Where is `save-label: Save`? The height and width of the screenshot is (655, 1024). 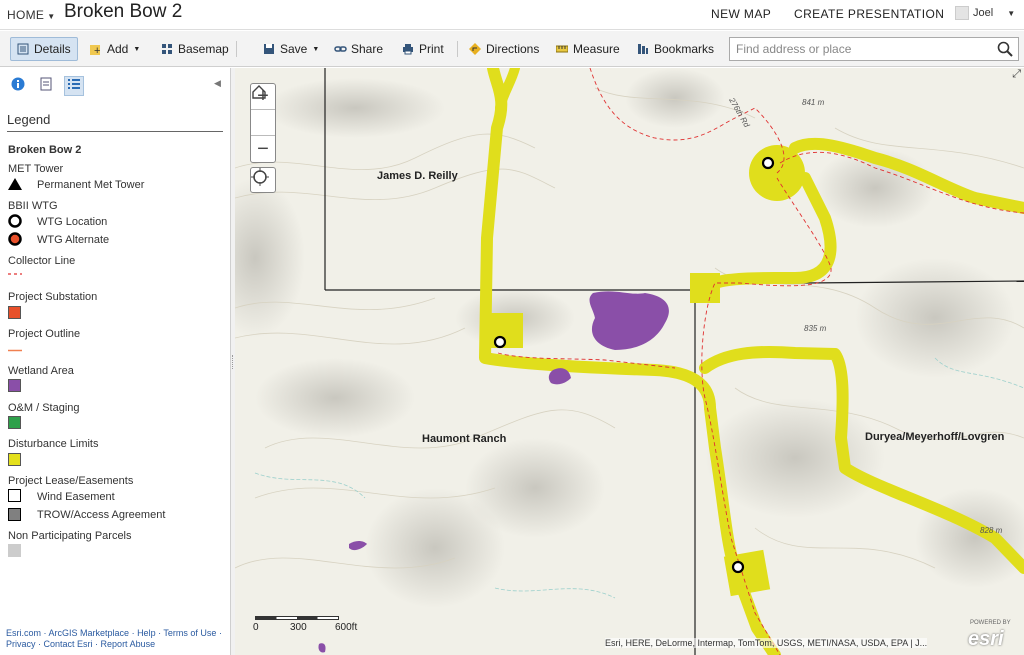
save-label: Save is located at coordinates (294, 49).